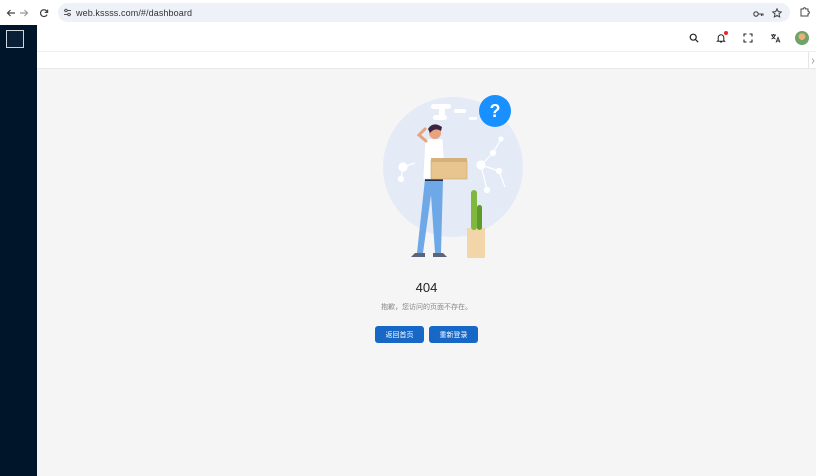 The image size is (816, 476). I want to click on tags-view-bar, so click(426, 60).